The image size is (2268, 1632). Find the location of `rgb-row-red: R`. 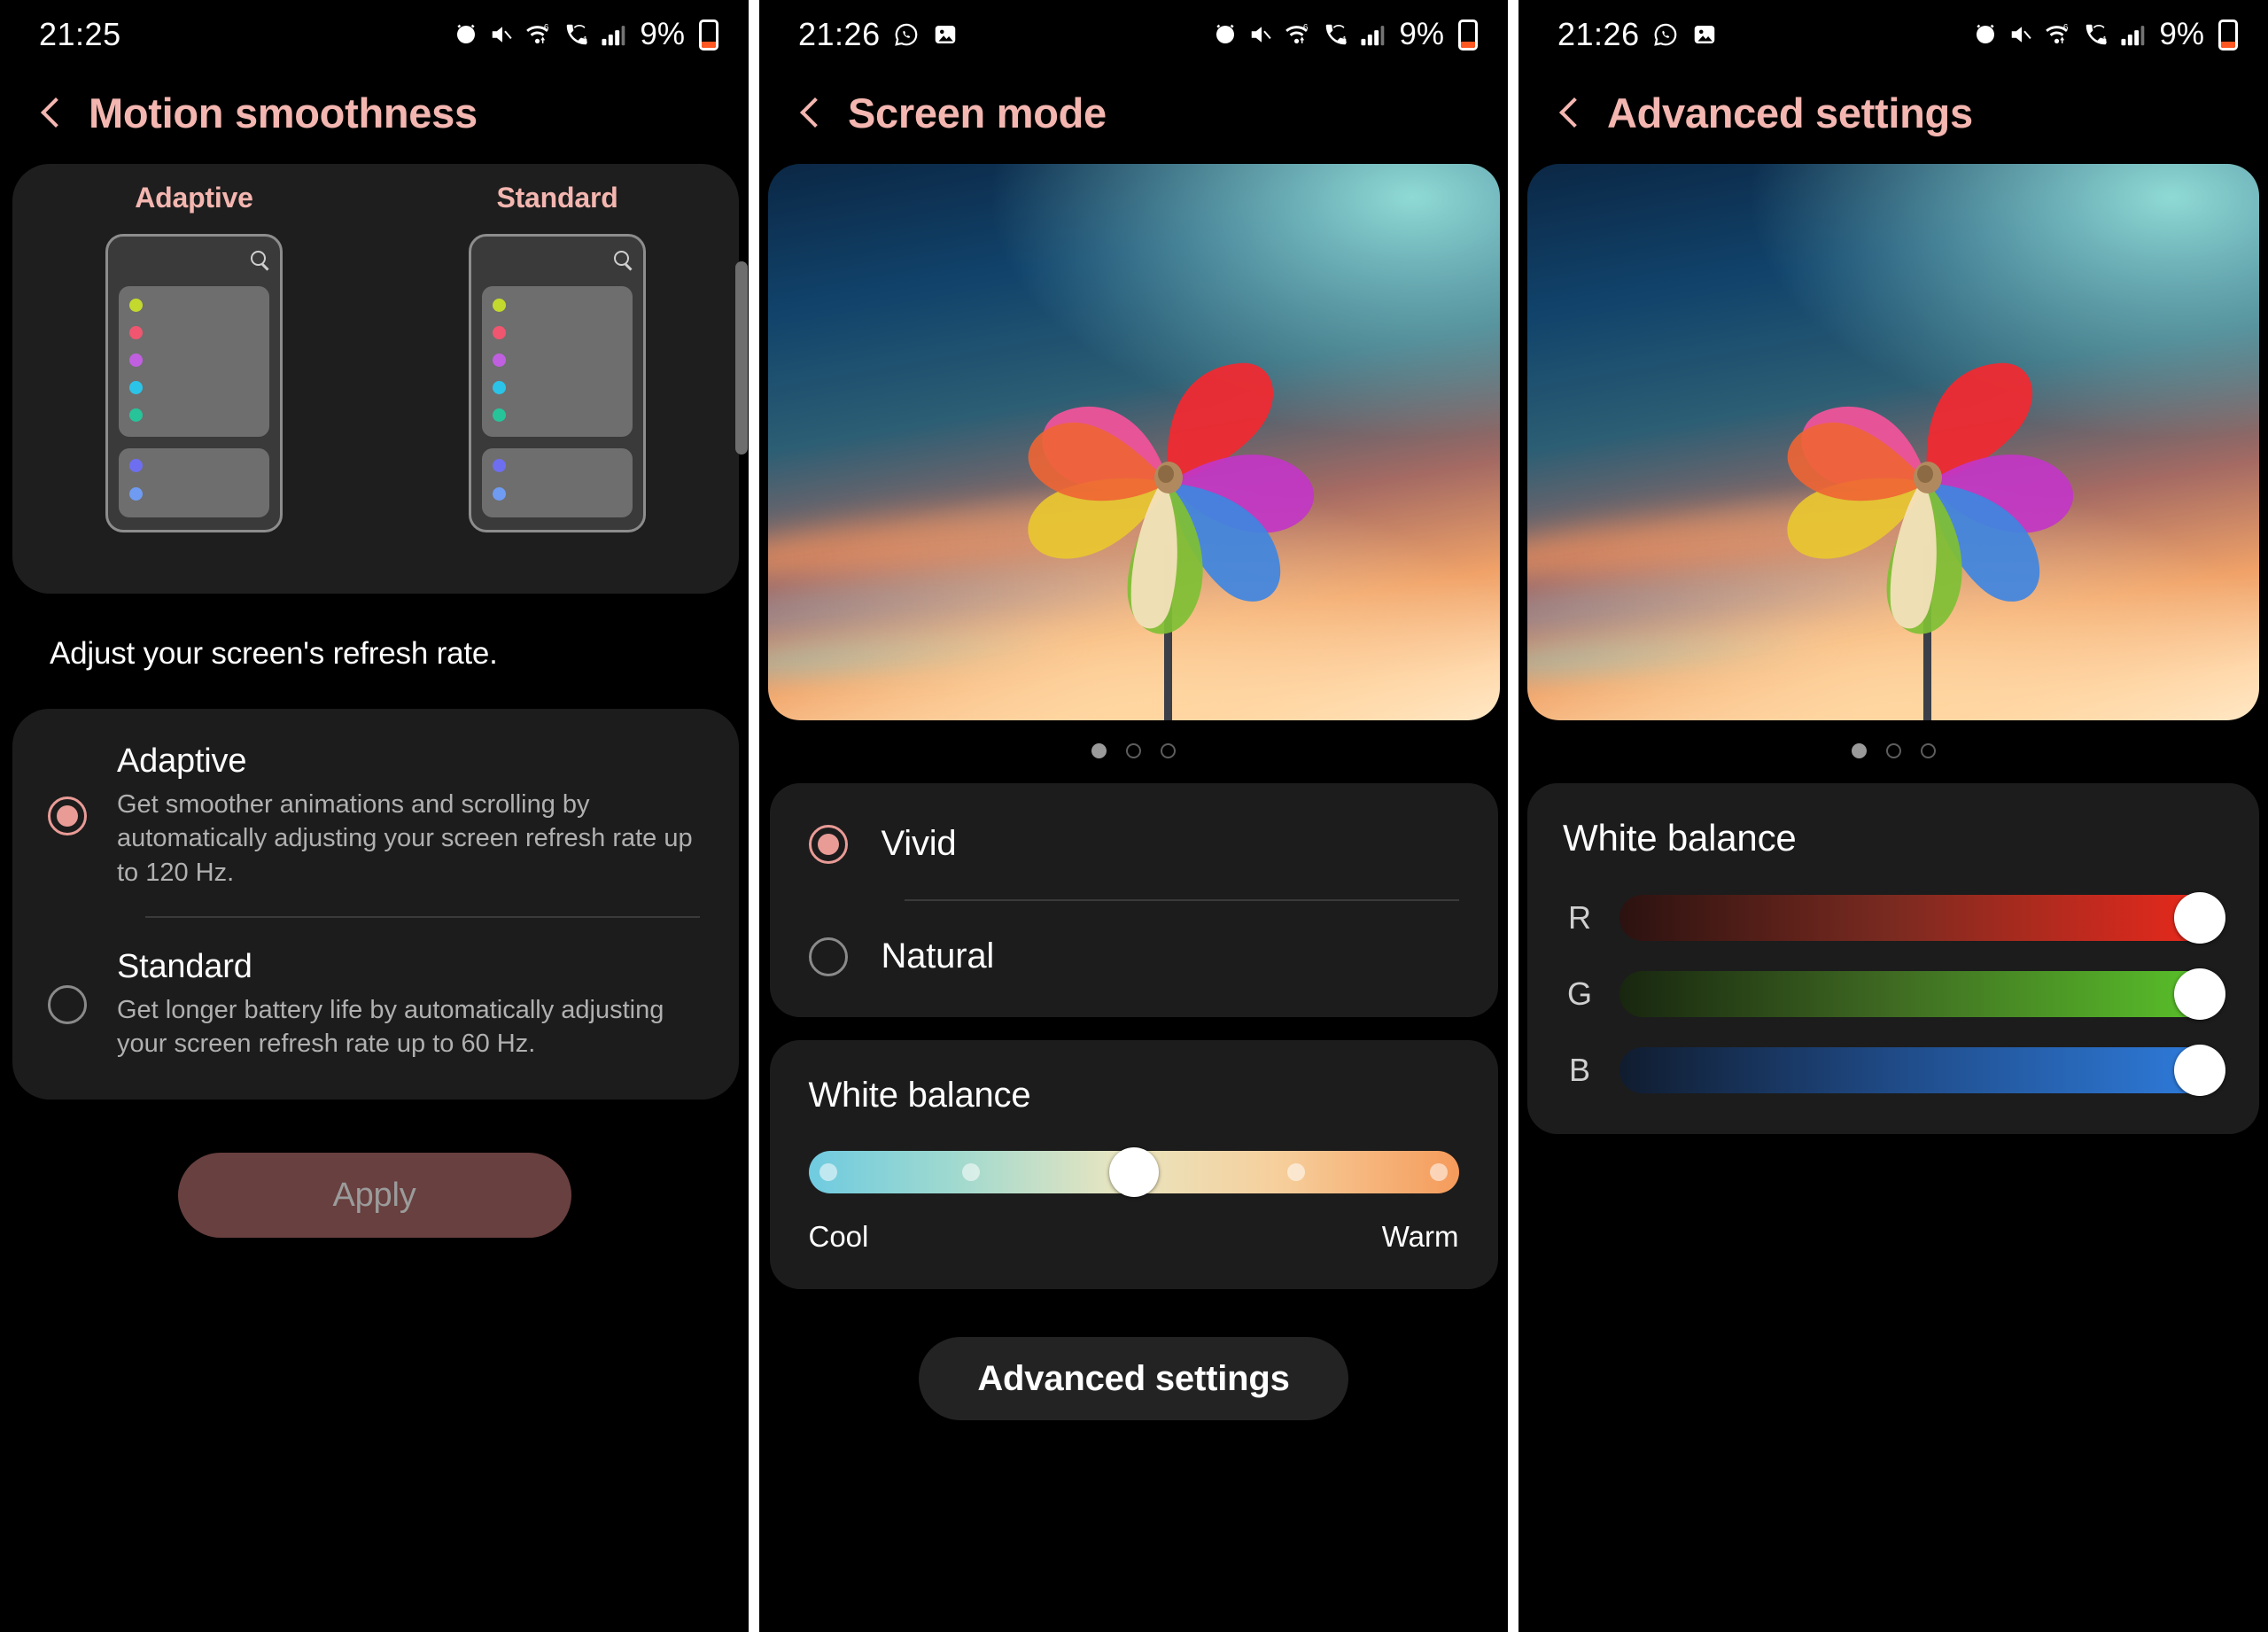

rgb-row-red: R is located at coordinates (1894, 918).